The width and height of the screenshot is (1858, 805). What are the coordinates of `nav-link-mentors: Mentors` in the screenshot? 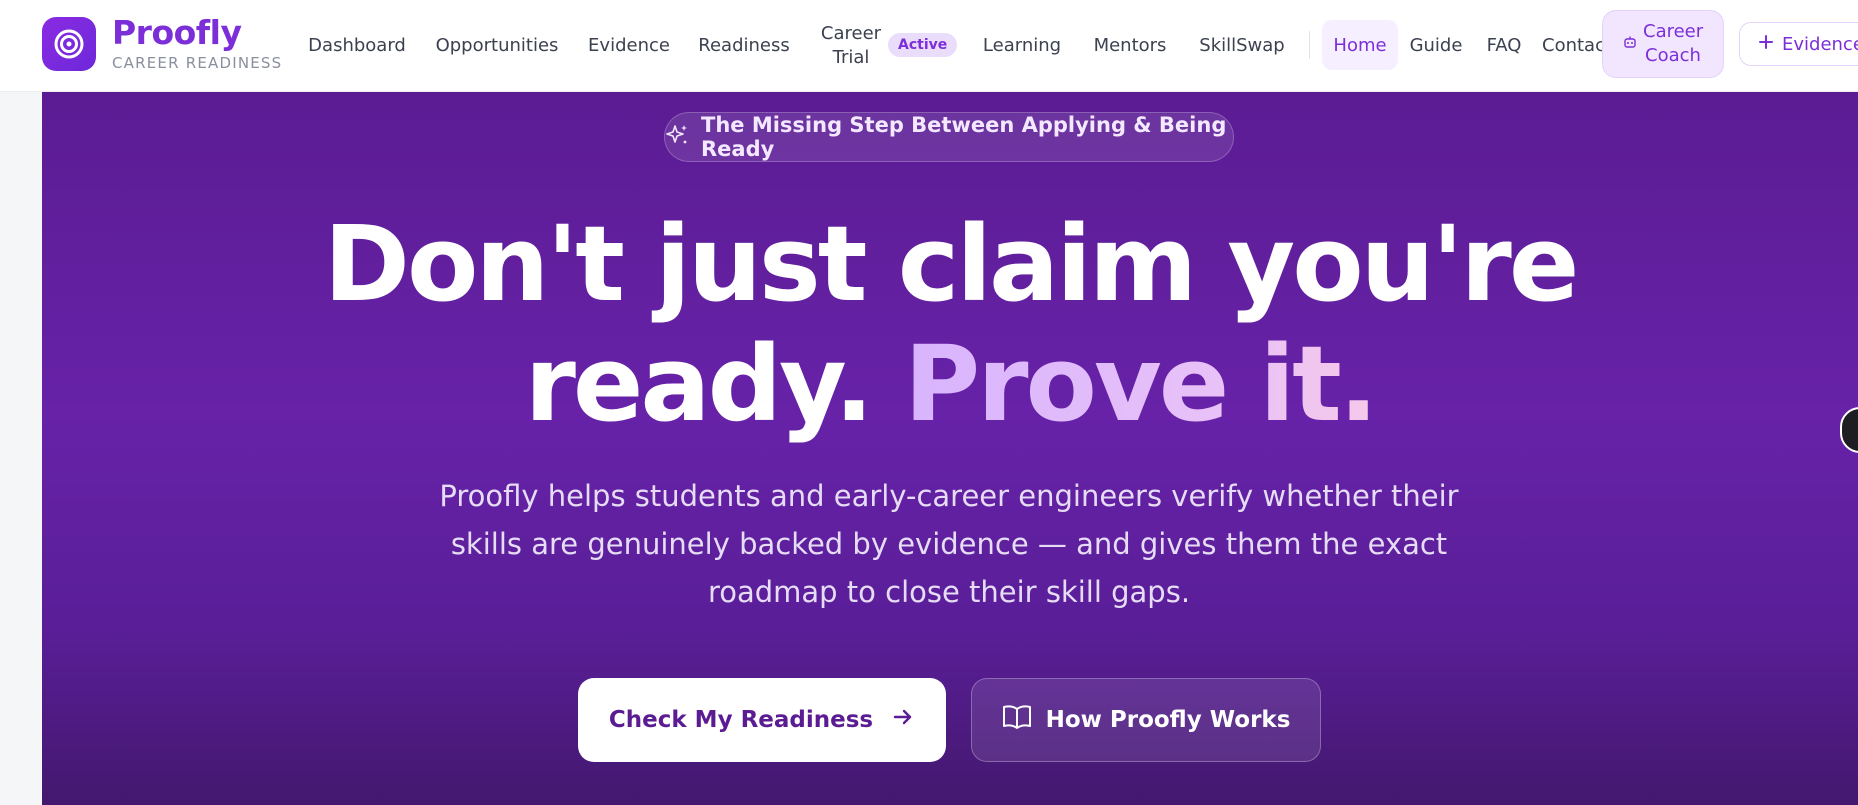 It's located at (1130, 45).